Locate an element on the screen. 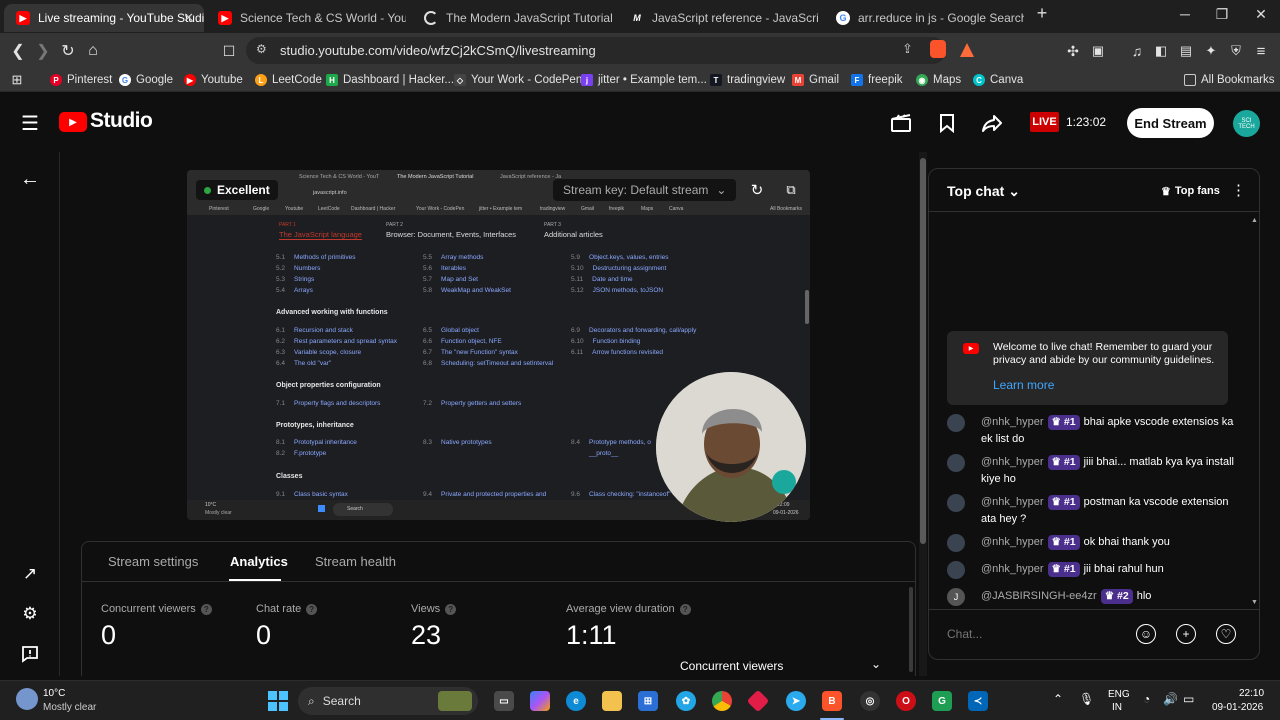  brave-shields-icon is located at coordinates (938, 49).